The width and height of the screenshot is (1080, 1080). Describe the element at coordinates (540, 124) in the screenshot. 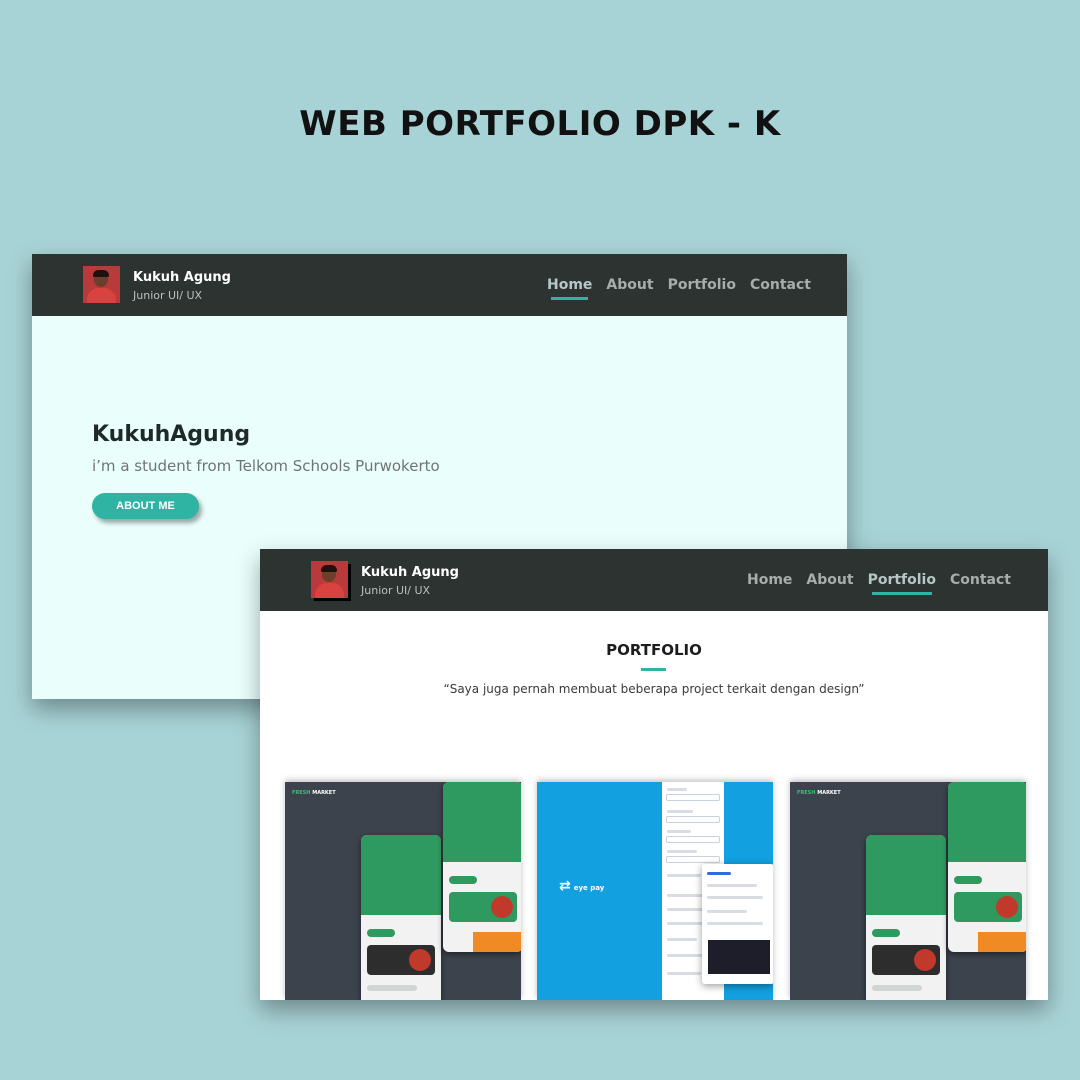

I see `page-title: WEB PORTFOLIO DPK - K` at that location.